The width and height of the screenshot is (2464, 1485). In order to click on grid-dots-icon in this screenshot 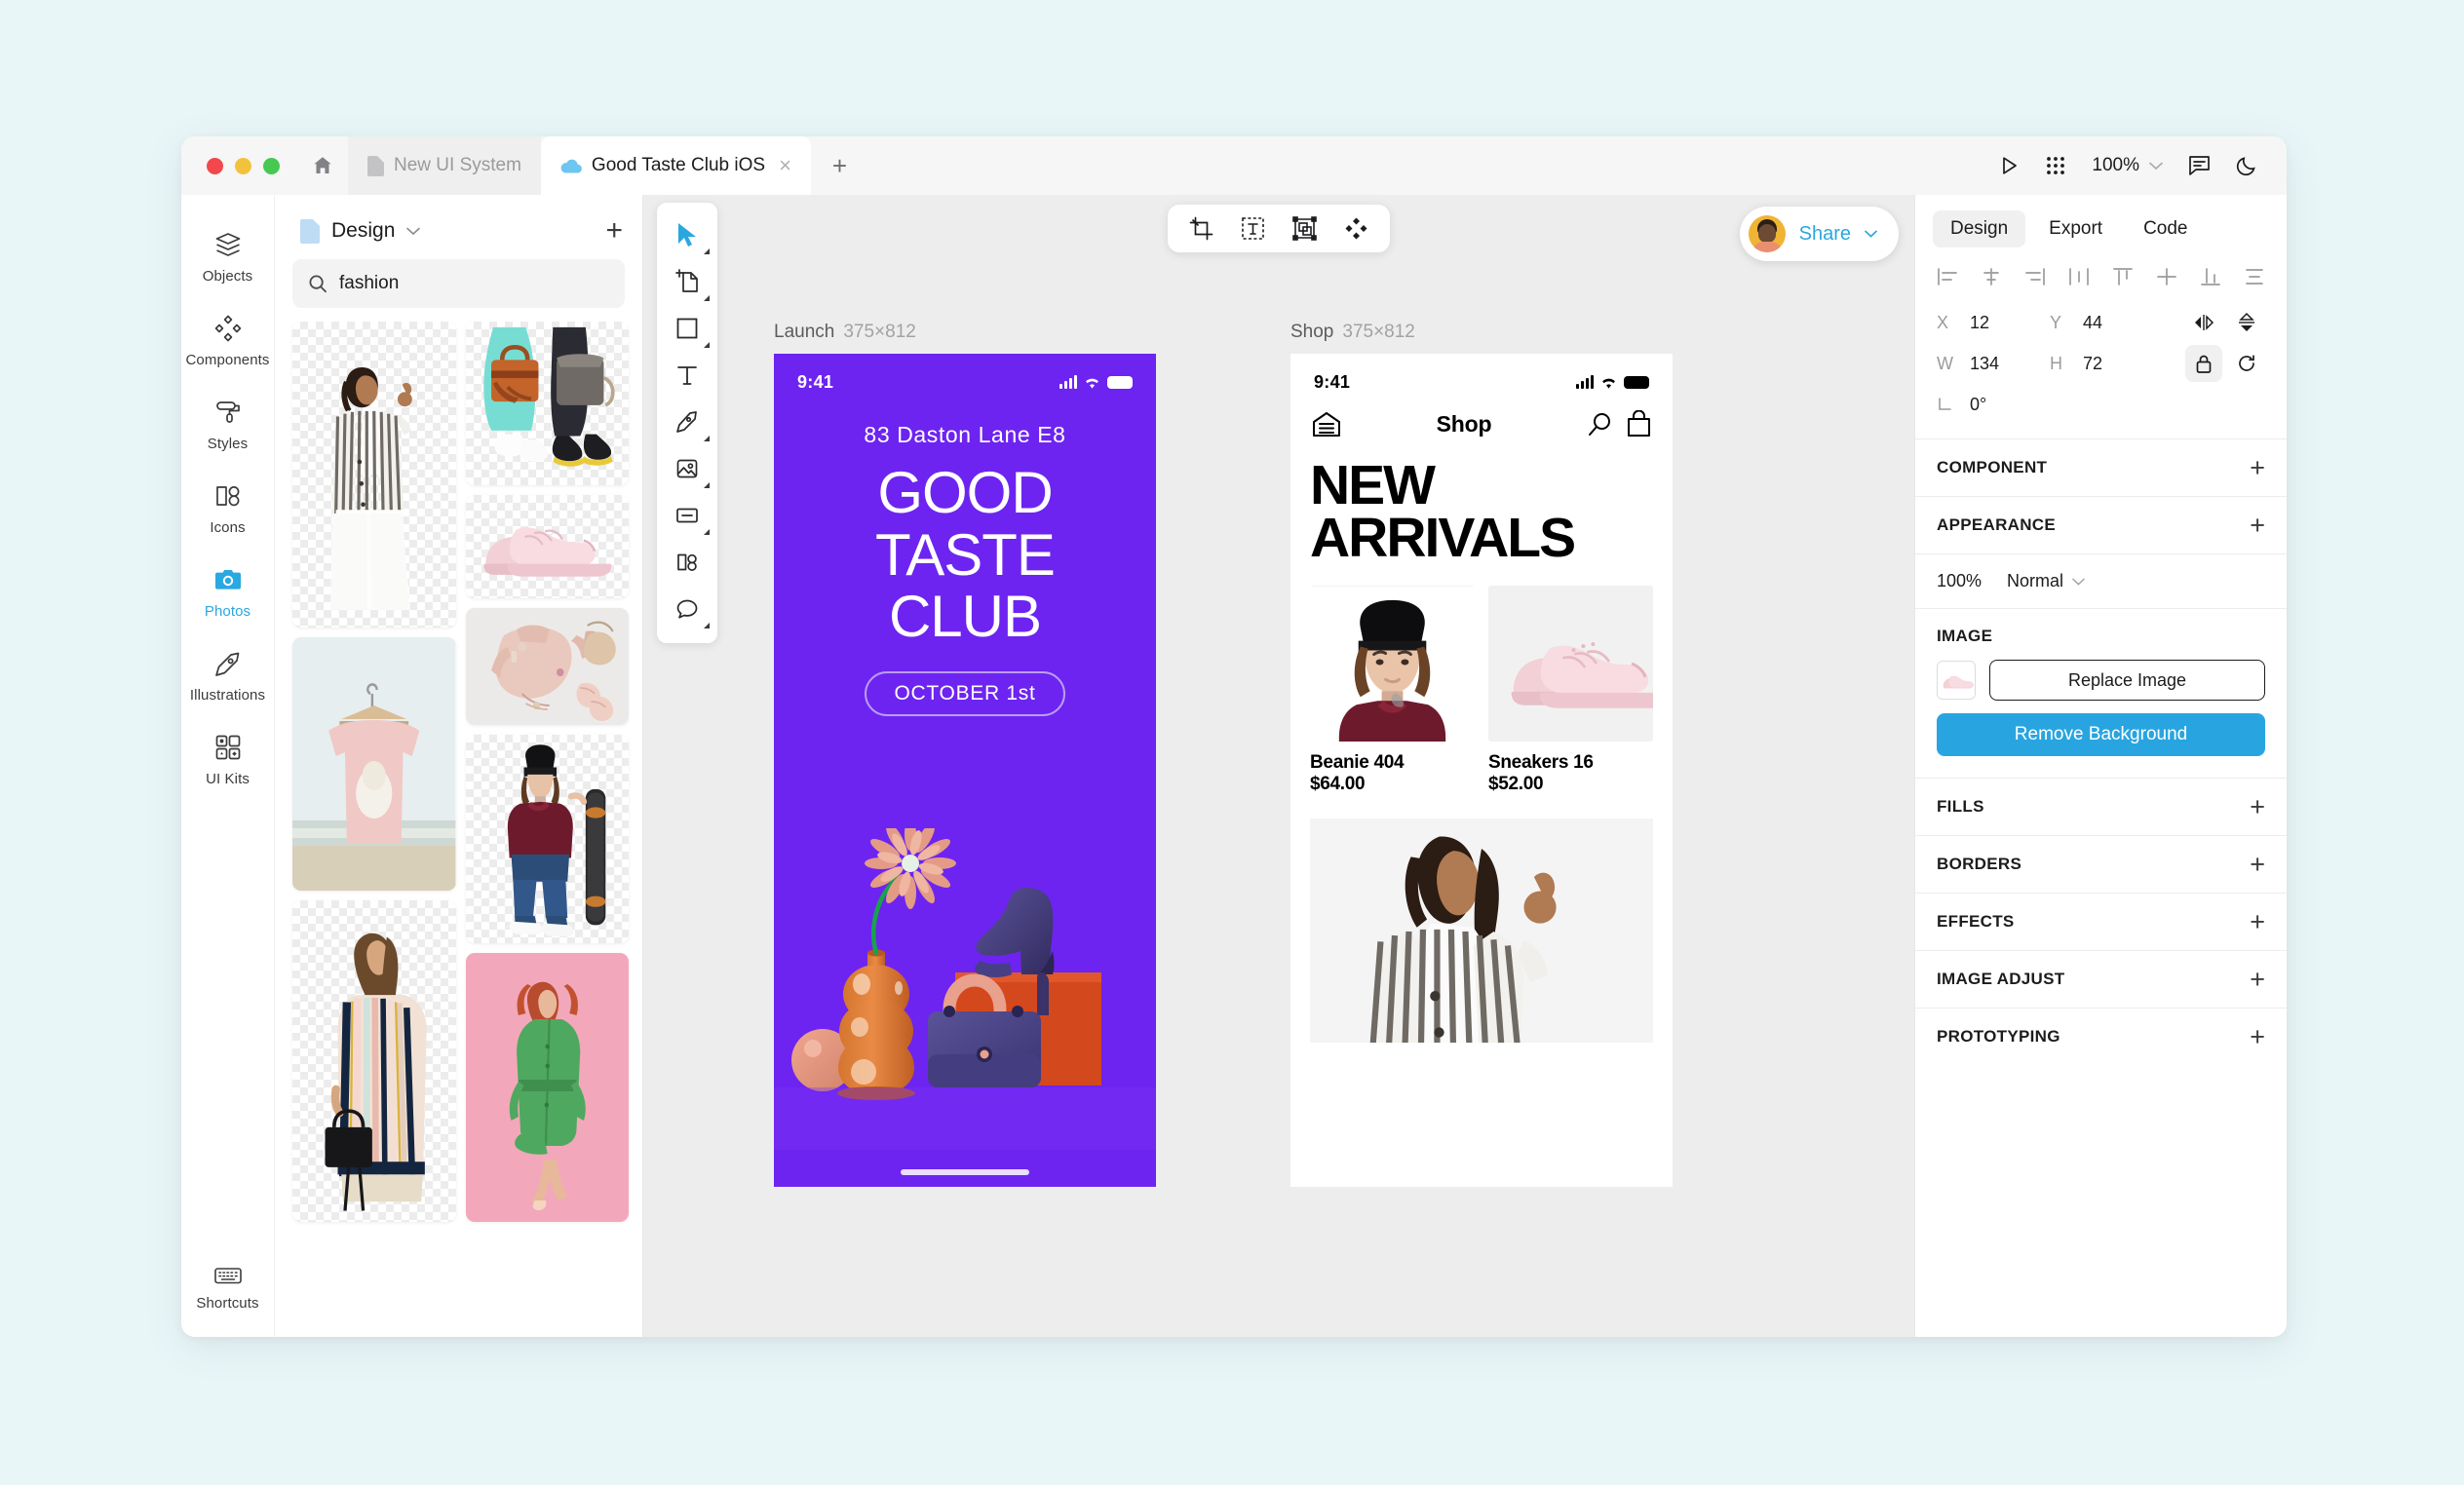, I will do `click(2055, 165)`.